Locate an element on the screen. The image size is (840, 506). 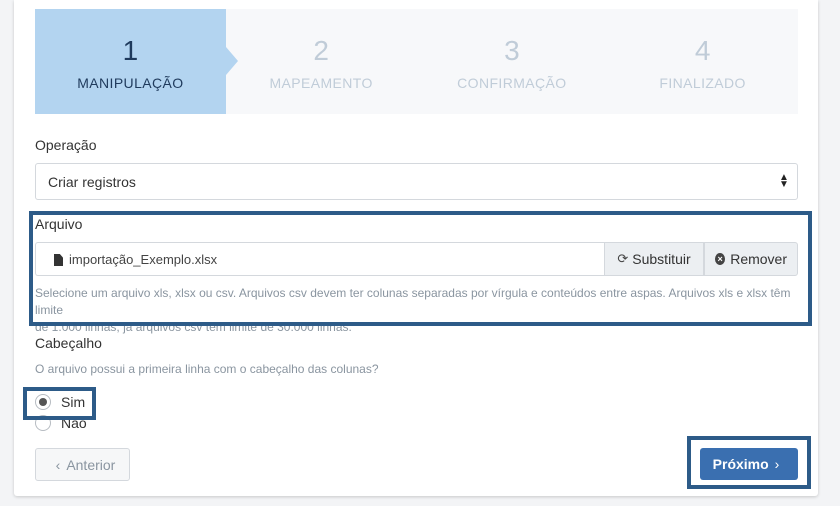
step-label: CONFIRMAÇÃO is located at coordinates (512, 83).